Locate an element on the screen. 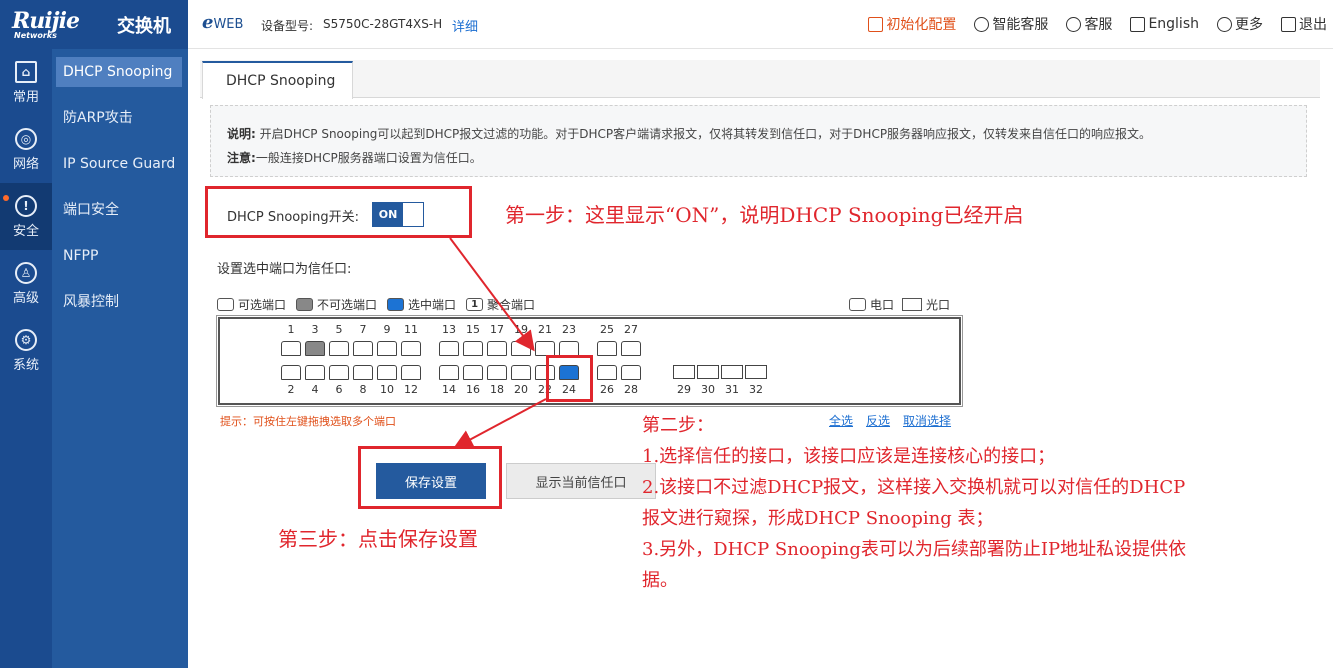 This screenshot has width=1333, height=668. port-legend: 可选端口 不可选端口 选中端口 1 聚合端口 is located at coordinates (376, 304).